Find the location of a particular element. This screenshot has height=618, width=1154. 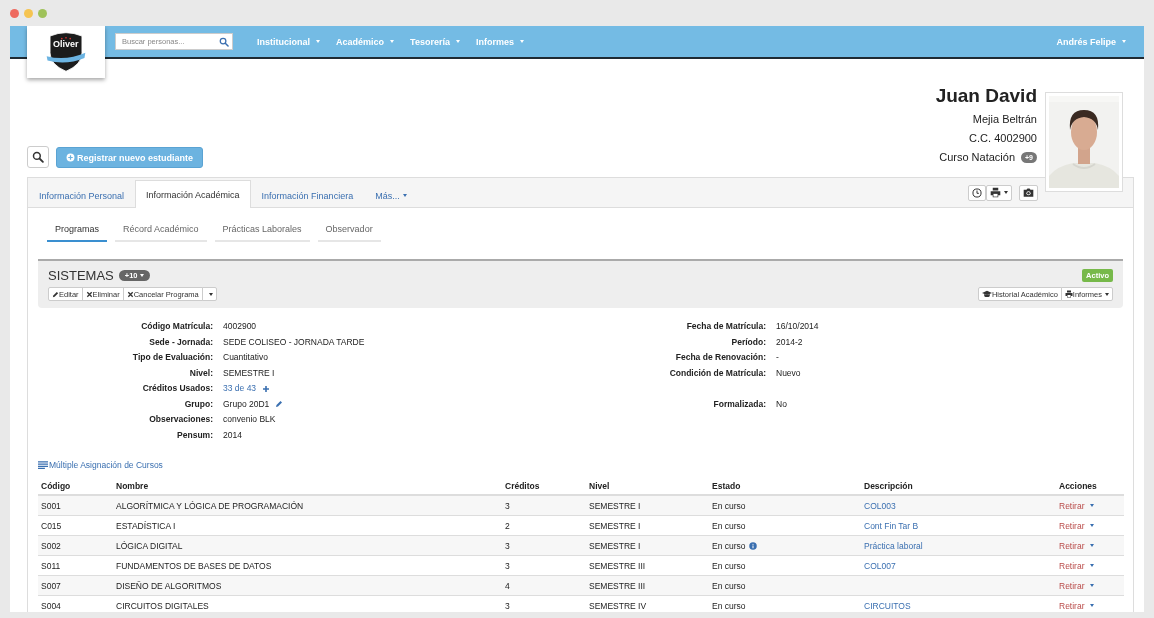

field-value: 2014 is located at coordinates (232, 435).